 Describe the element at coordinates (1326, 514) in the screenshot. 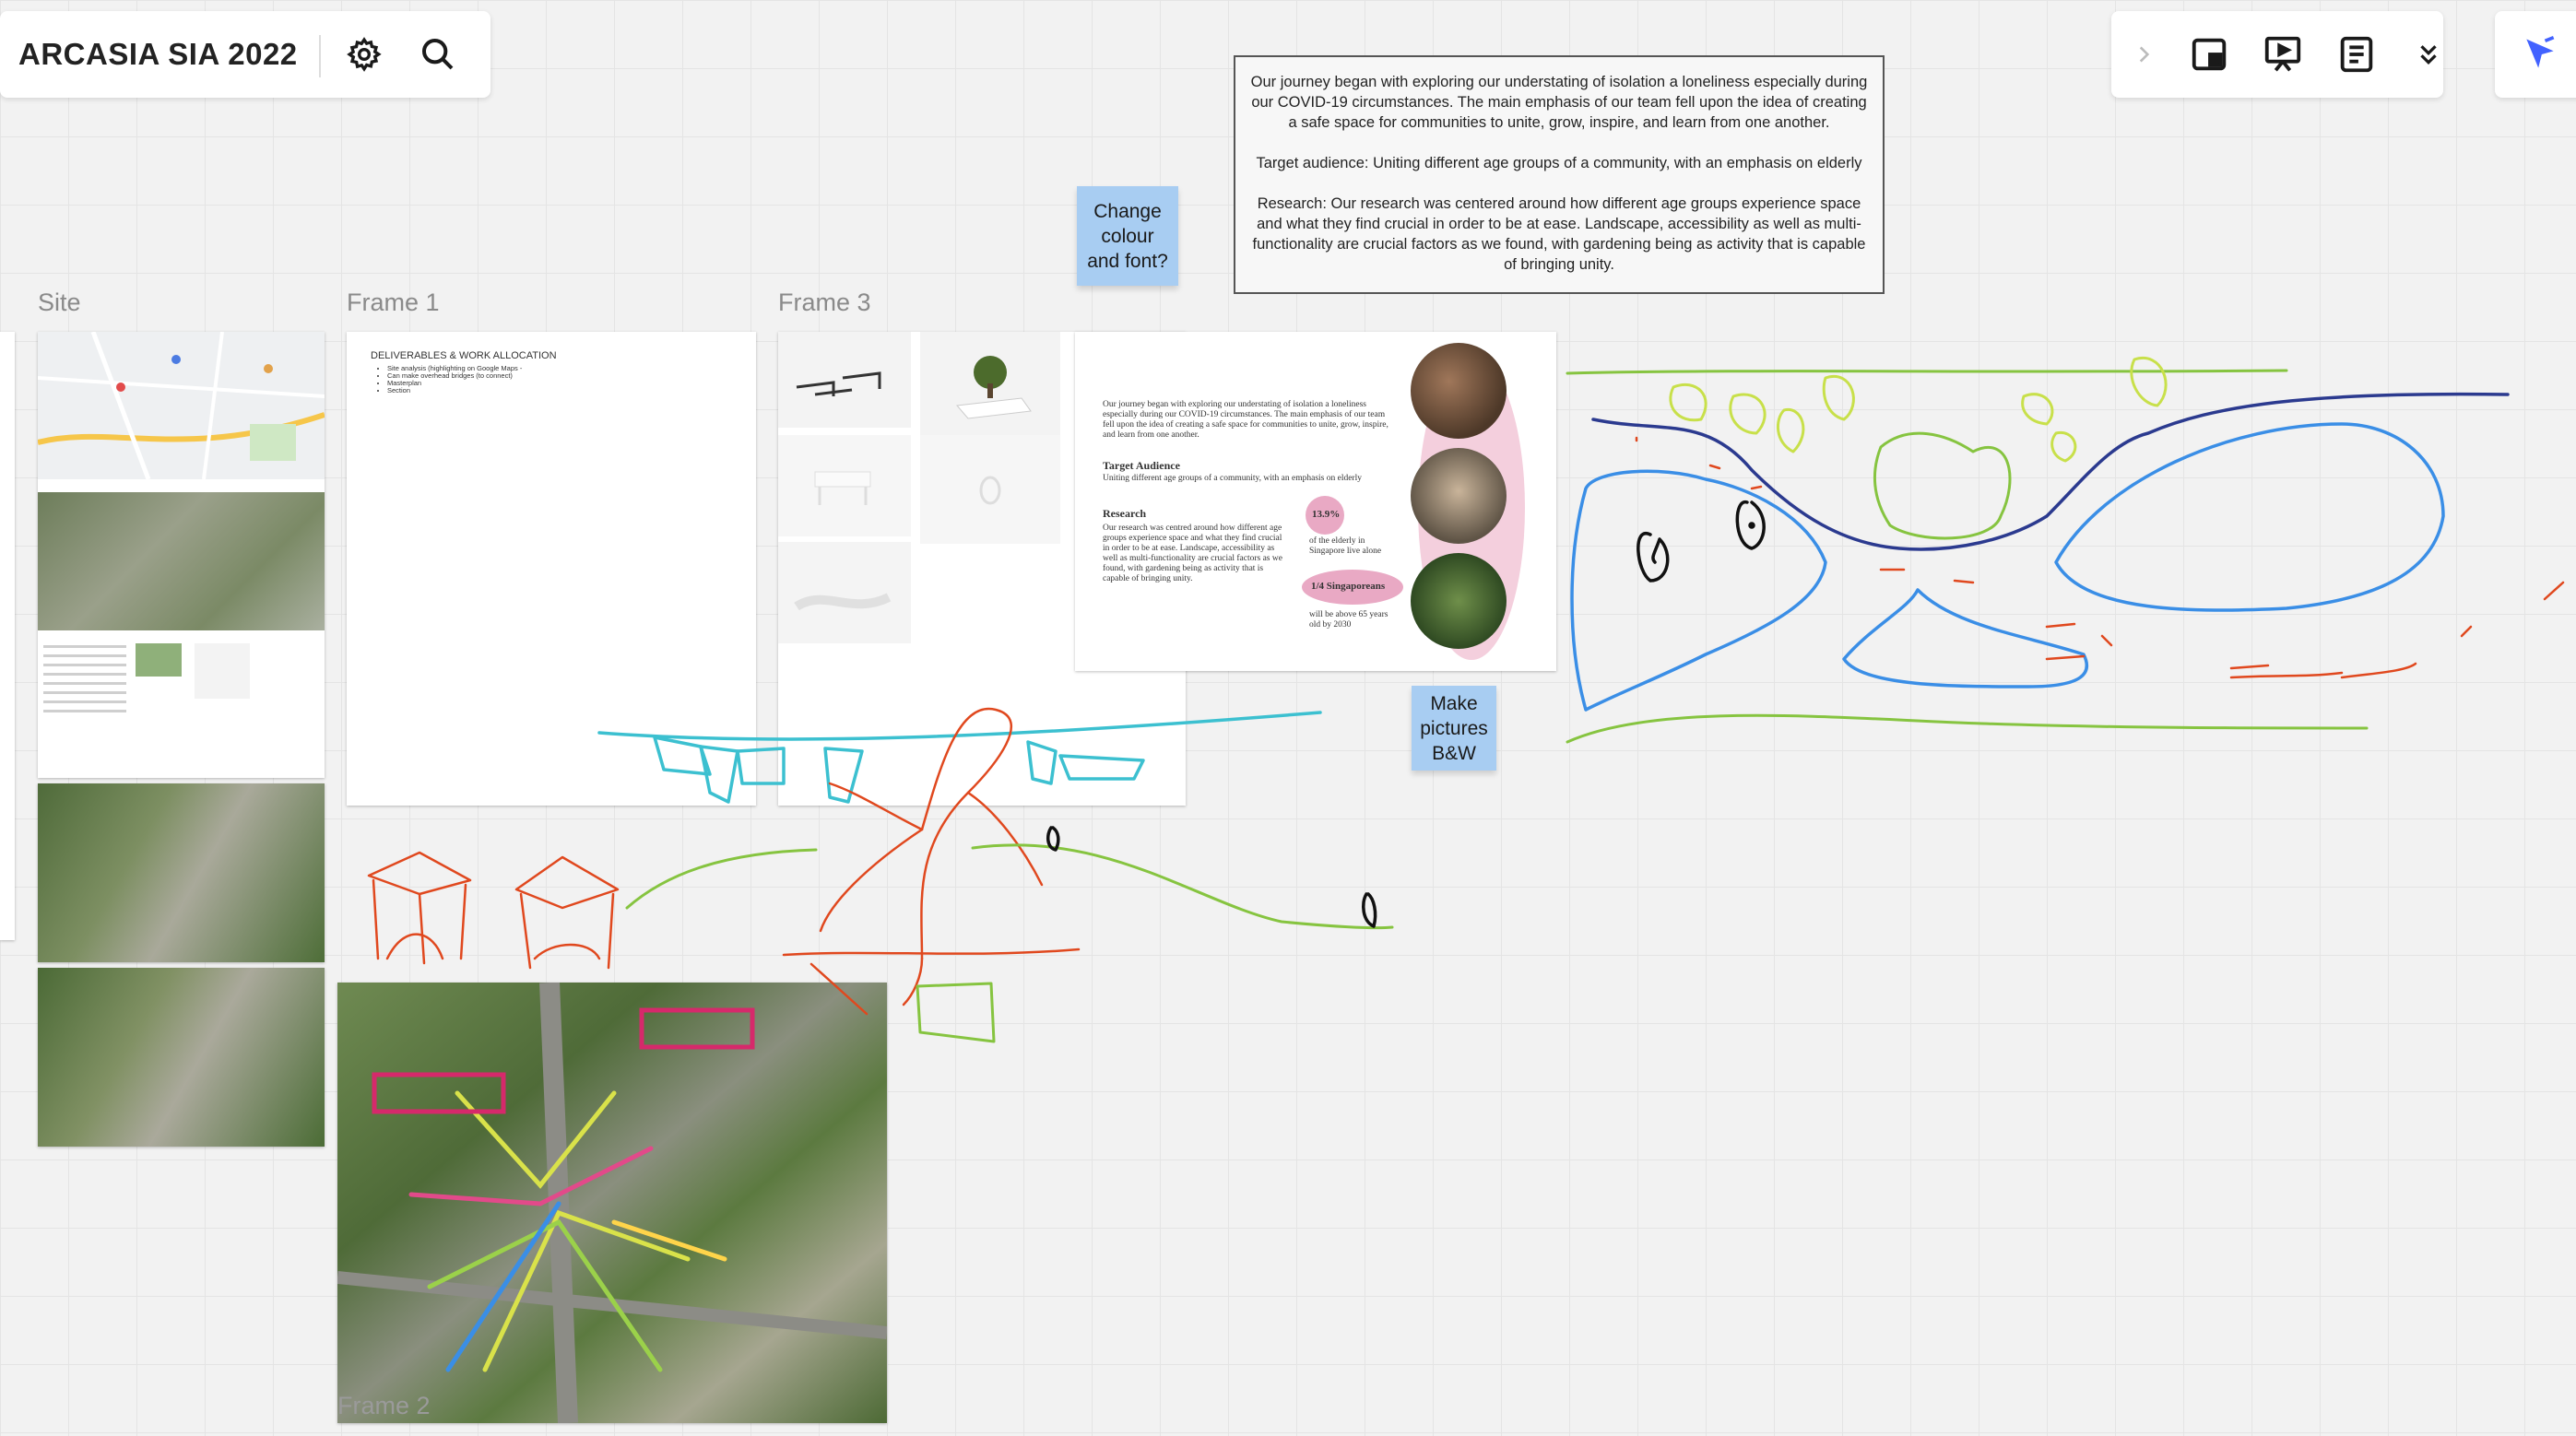

I see `stat-1-value: 13.9%` at that location.